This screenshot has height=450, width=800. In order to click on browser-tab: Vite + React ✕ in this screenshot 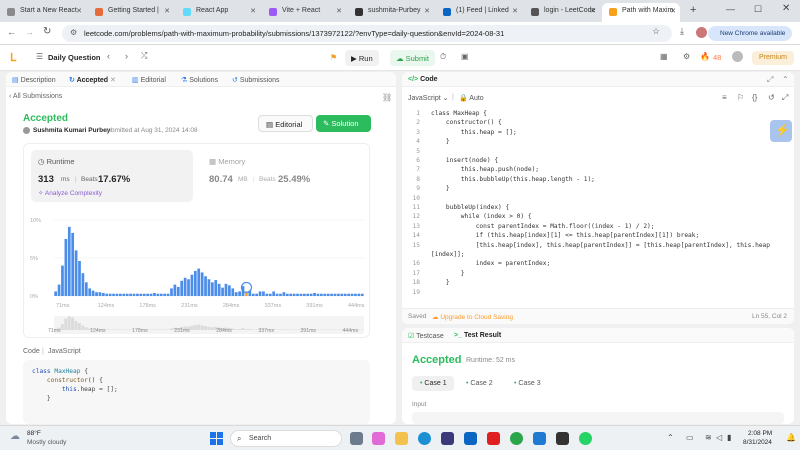, I will do `click(304, 12)`.